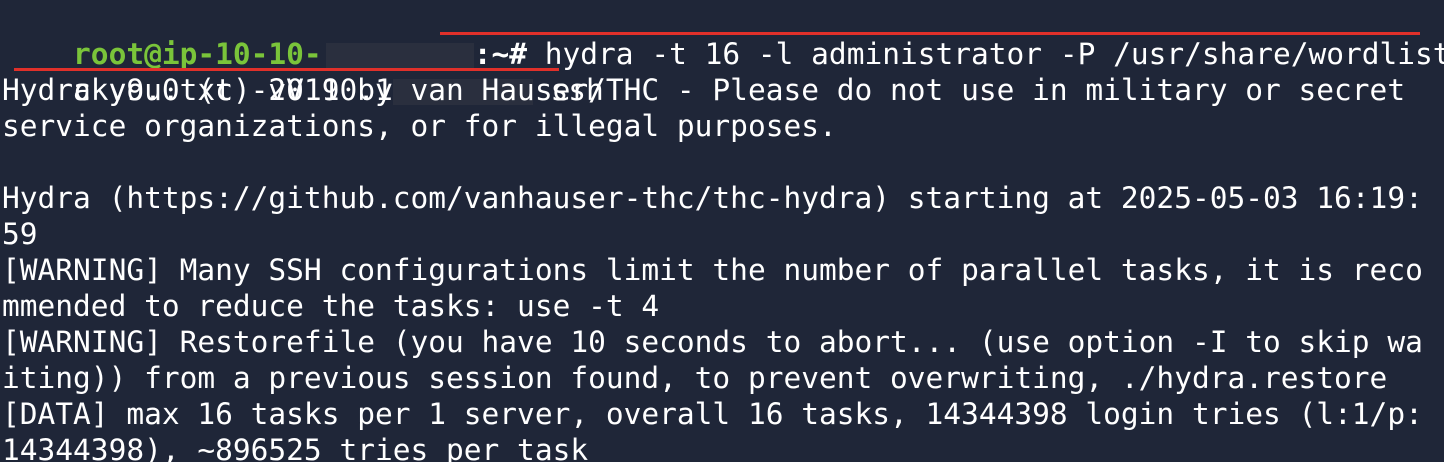  What do you see at coordinates (303, 71) in the screenshot?
I see `command-line-2: ckyou.txt -vV 10.1 ssh` at bounding box center [303, 71].